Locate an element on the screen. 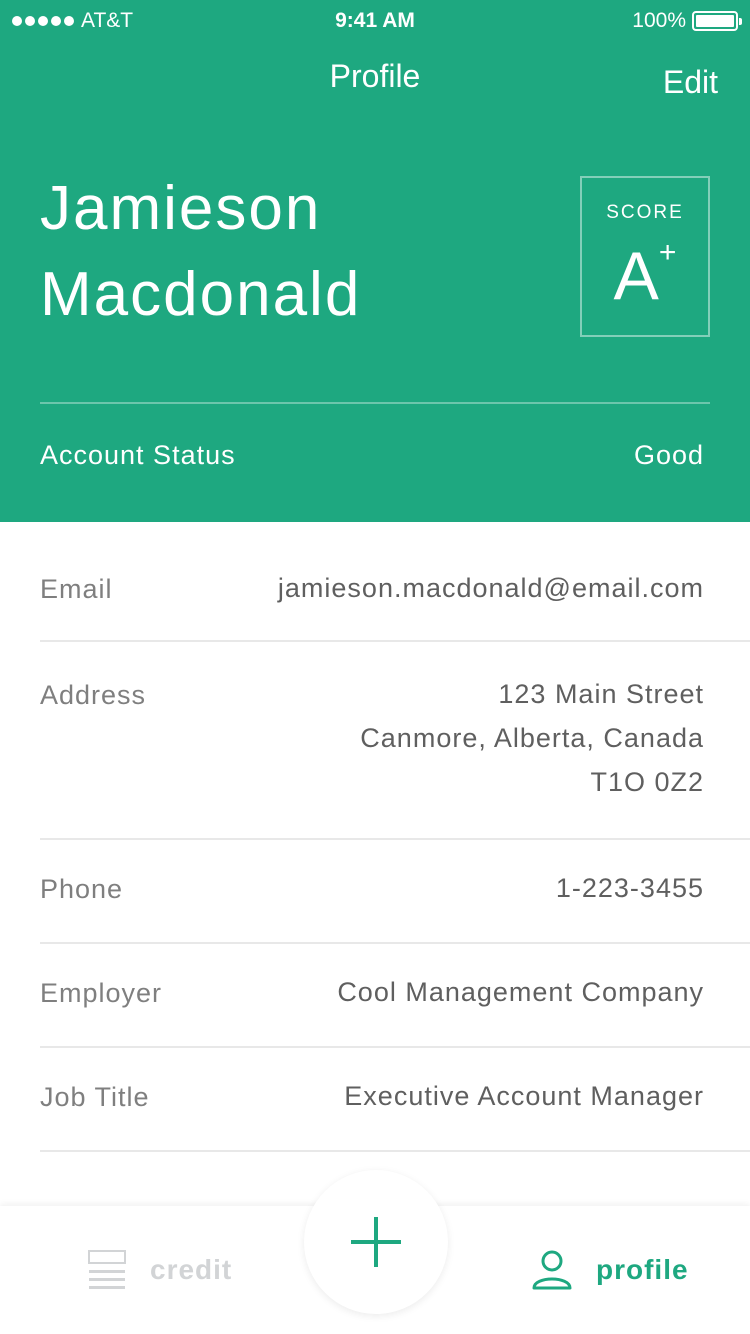 This screenshot has height=1334, width=750. tab-profile-label: profile is located at coordinates (642, 1269).